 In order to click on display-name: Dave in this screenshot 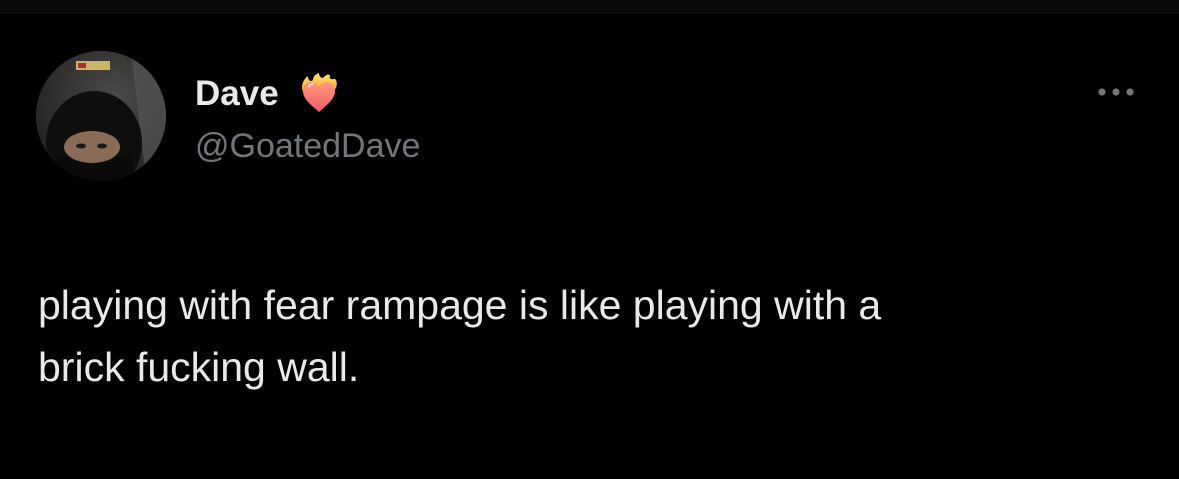, I will do `click(237, 94)`.